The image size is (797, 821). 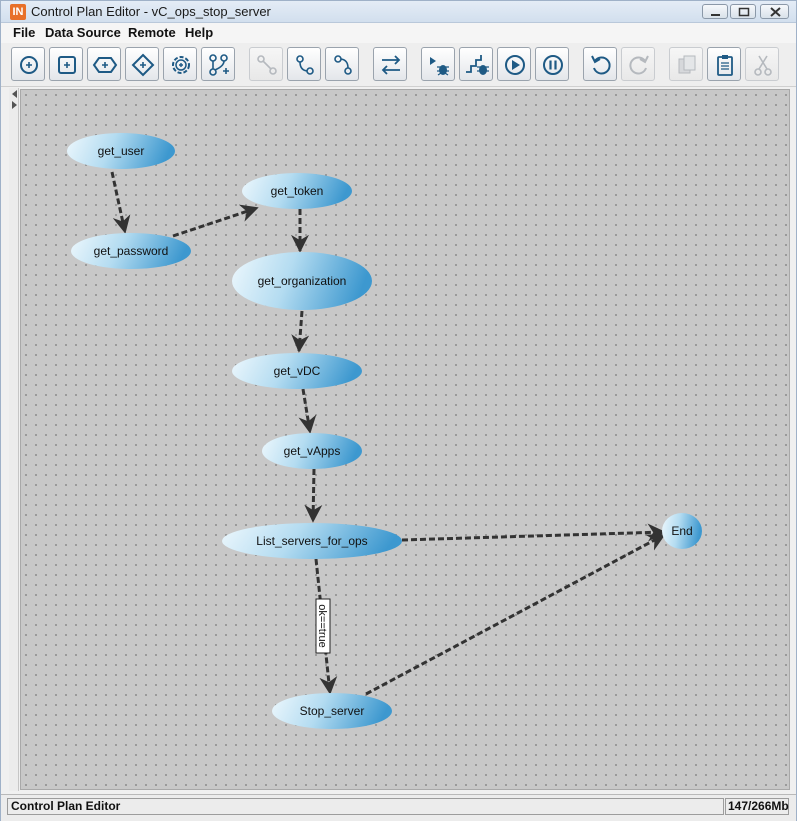 I want to click on node-get_token: get_token, so click(x=297, y=191).